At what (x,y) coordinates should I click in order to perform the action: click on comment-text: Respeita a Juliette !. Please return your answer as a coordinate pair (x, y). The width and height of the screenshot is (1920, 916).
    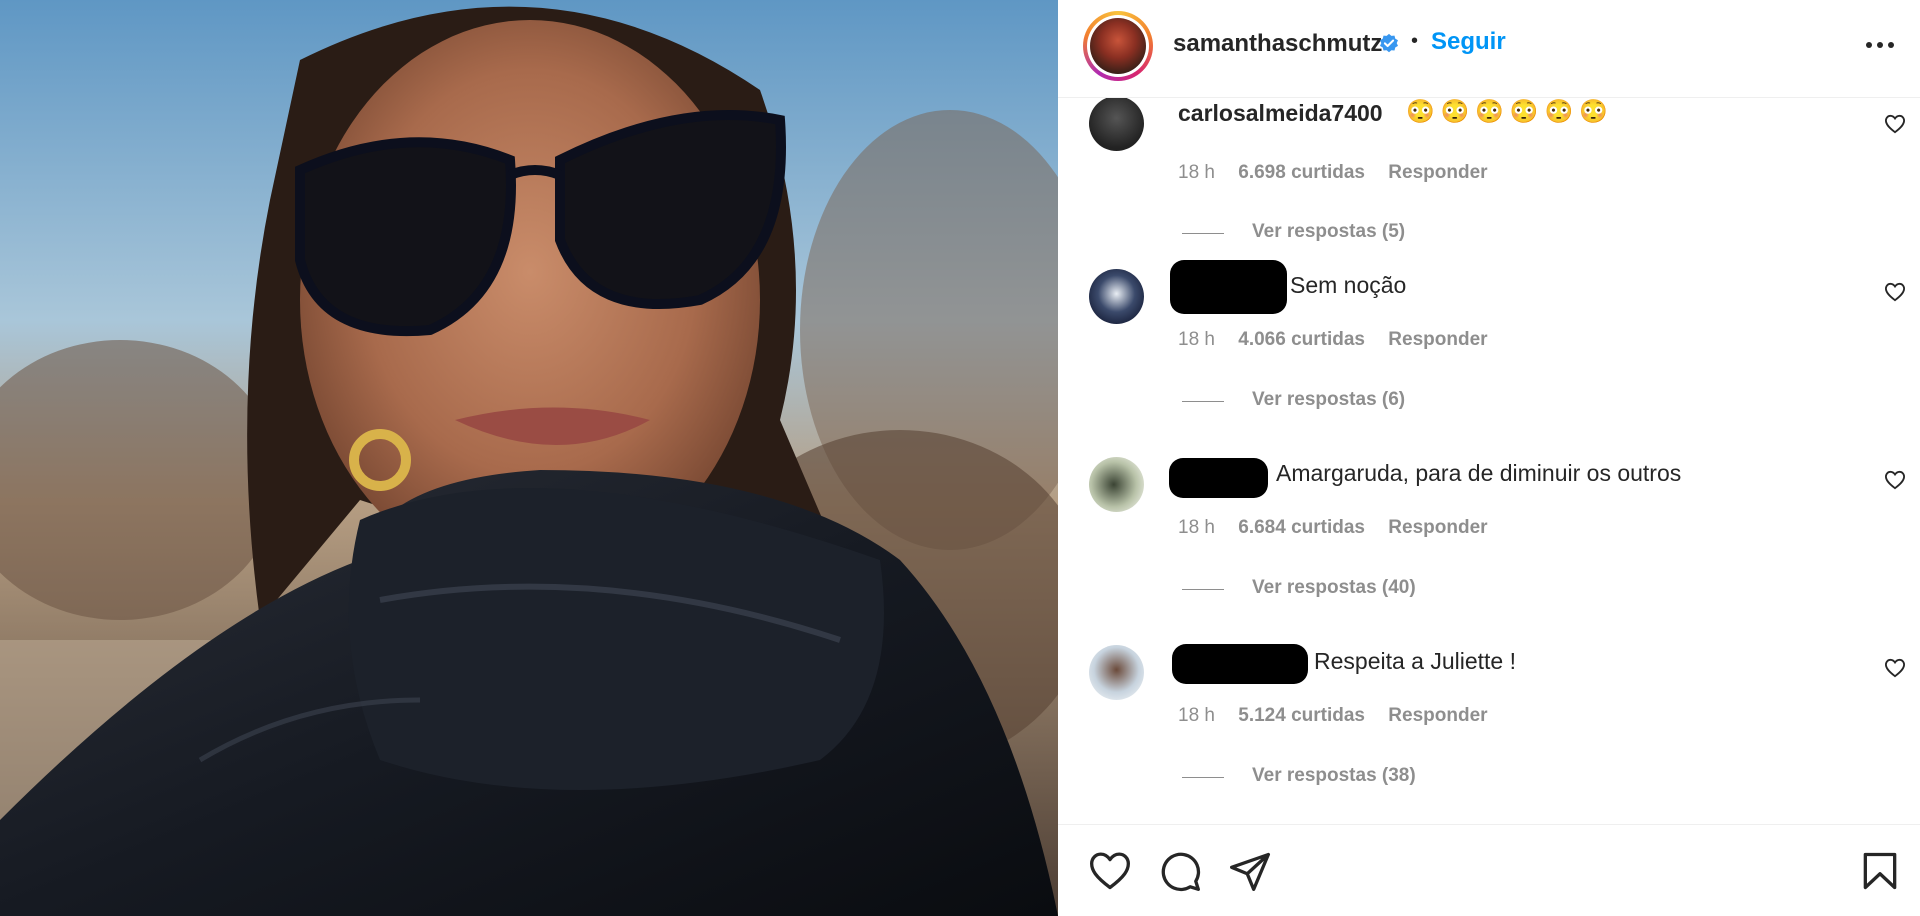
    Looking at the image, I should click on (1415, 661).